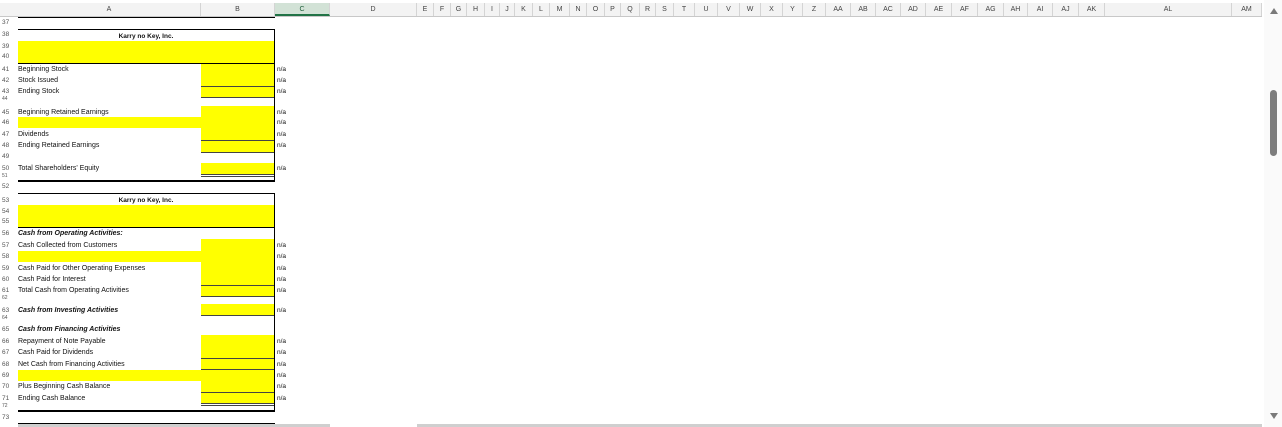 The width and height of the screenshot is (1282, 427). Describe the element at coordinates (373, 9) in the screenshot. I see `column-header-d: D` at that location.